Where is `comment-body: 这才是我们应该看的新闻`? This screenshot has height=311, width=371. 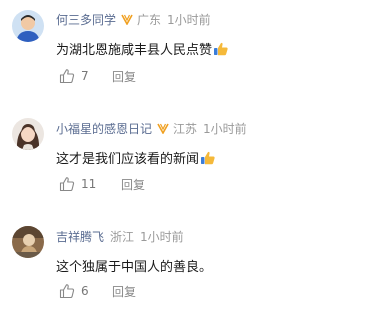 comment-body: 这才是我们应该看的新闻 is located at coordinates (136, 157).